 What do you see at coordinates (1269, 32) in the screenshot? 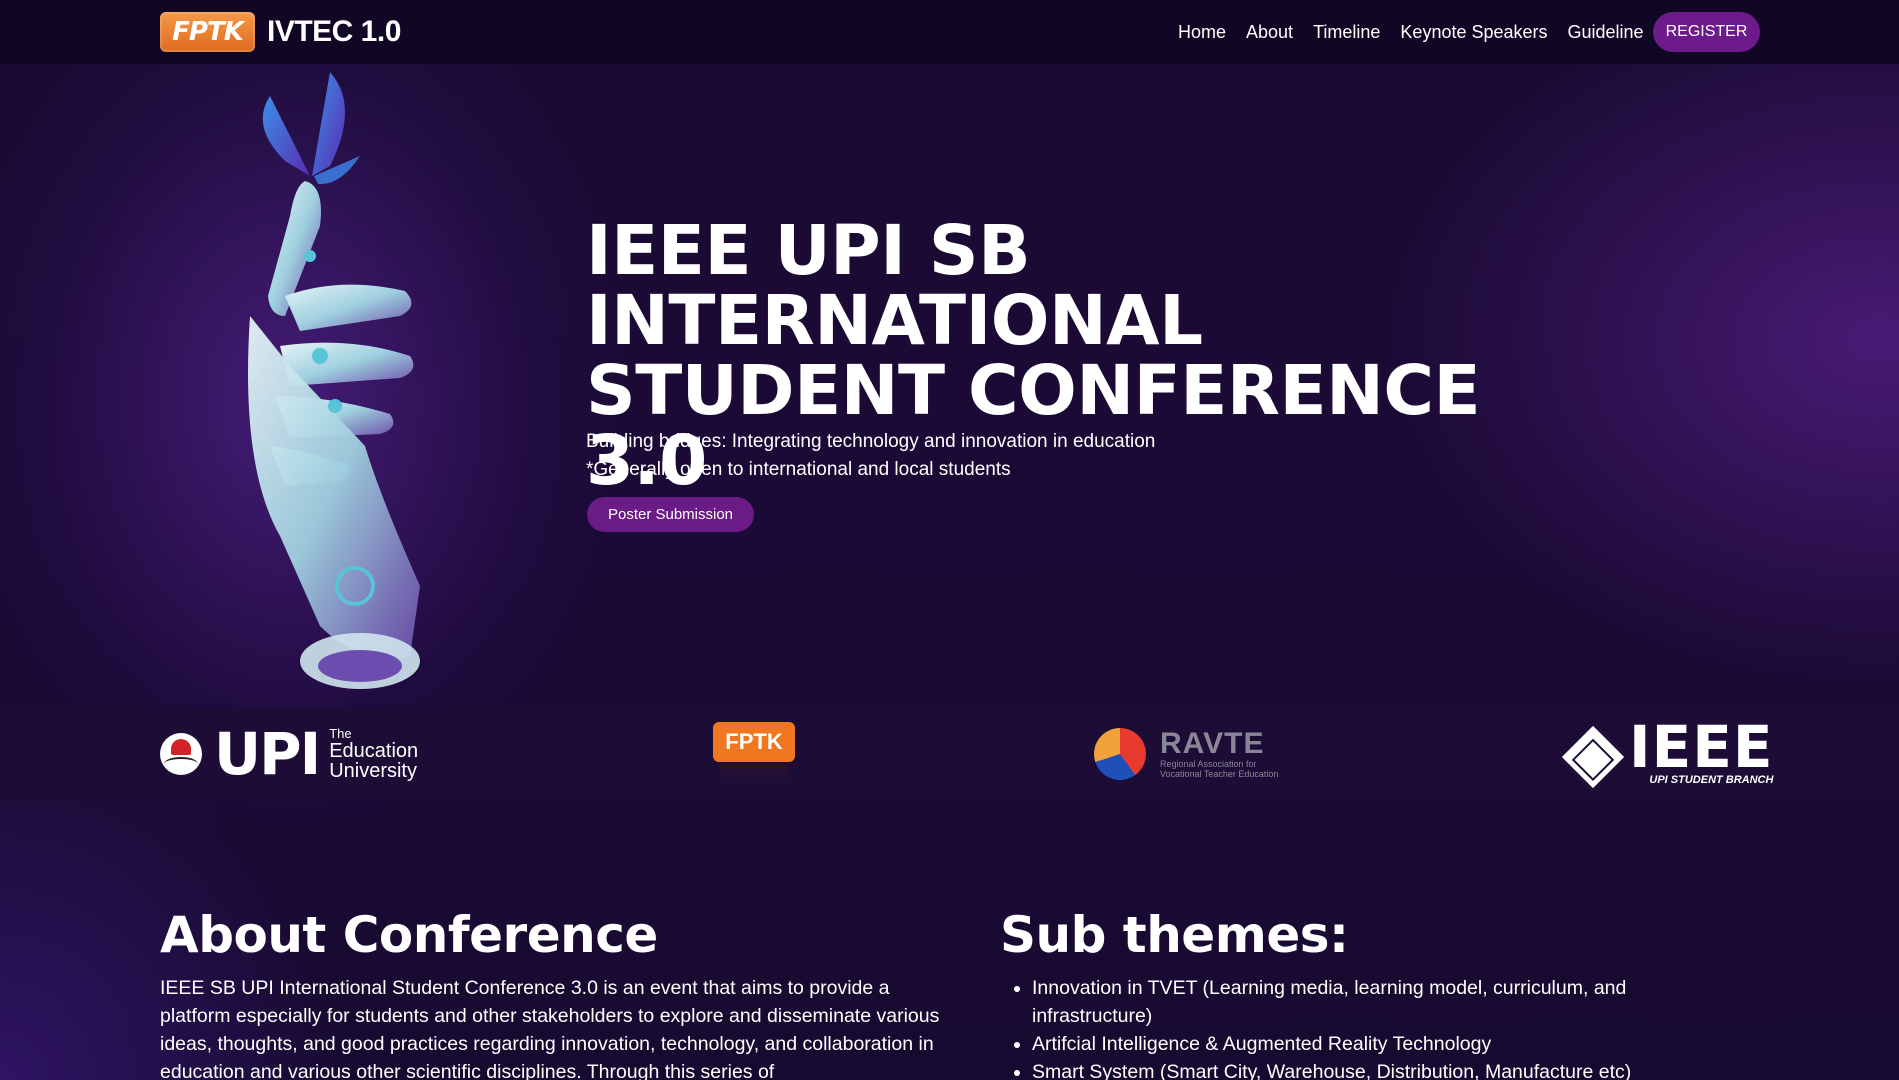
I see `nav-link-about: About` at bounding box center [1269, 32].